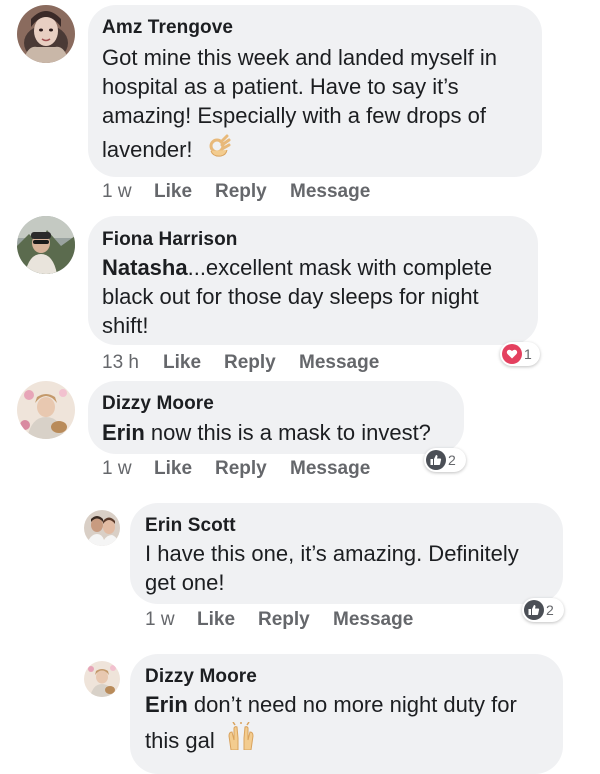 The width and height of the screenshot is (600, 774). I want to click on mention-link: Erin, so click(166, 704).